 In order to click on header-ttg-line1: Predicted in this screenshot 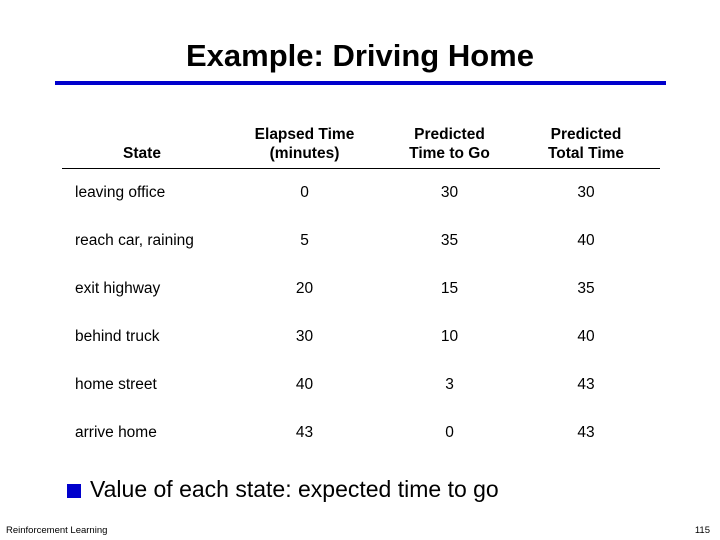, I will do `click(449, 134)`.